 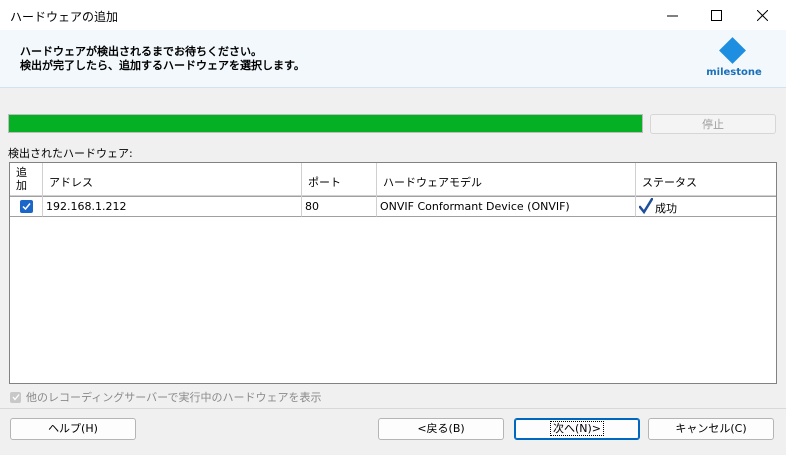 I want to click on row-port: 80, so click(x=312, y=206).